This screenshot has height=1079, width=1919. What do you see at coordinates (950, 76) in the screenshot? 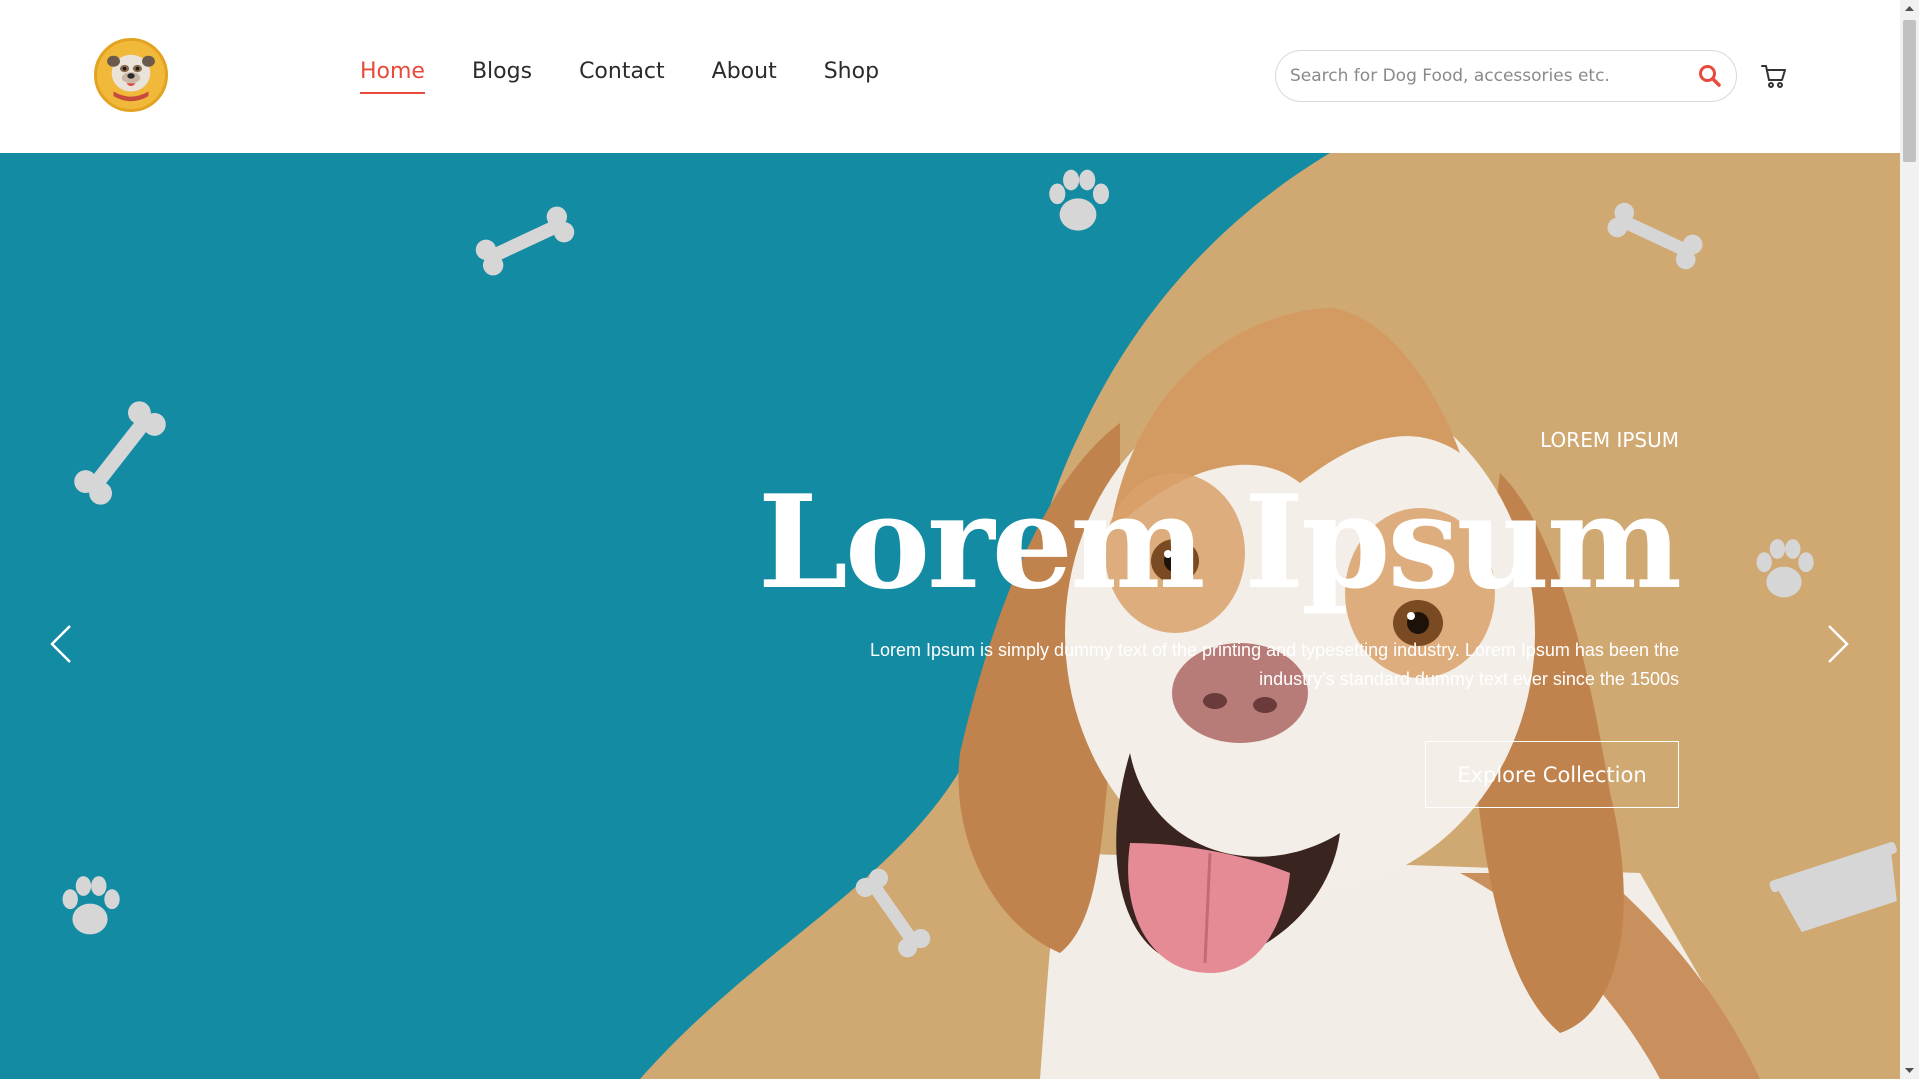
I see `site-header: Home Blogs Contact About Shop` at bounding box center [950, 76].